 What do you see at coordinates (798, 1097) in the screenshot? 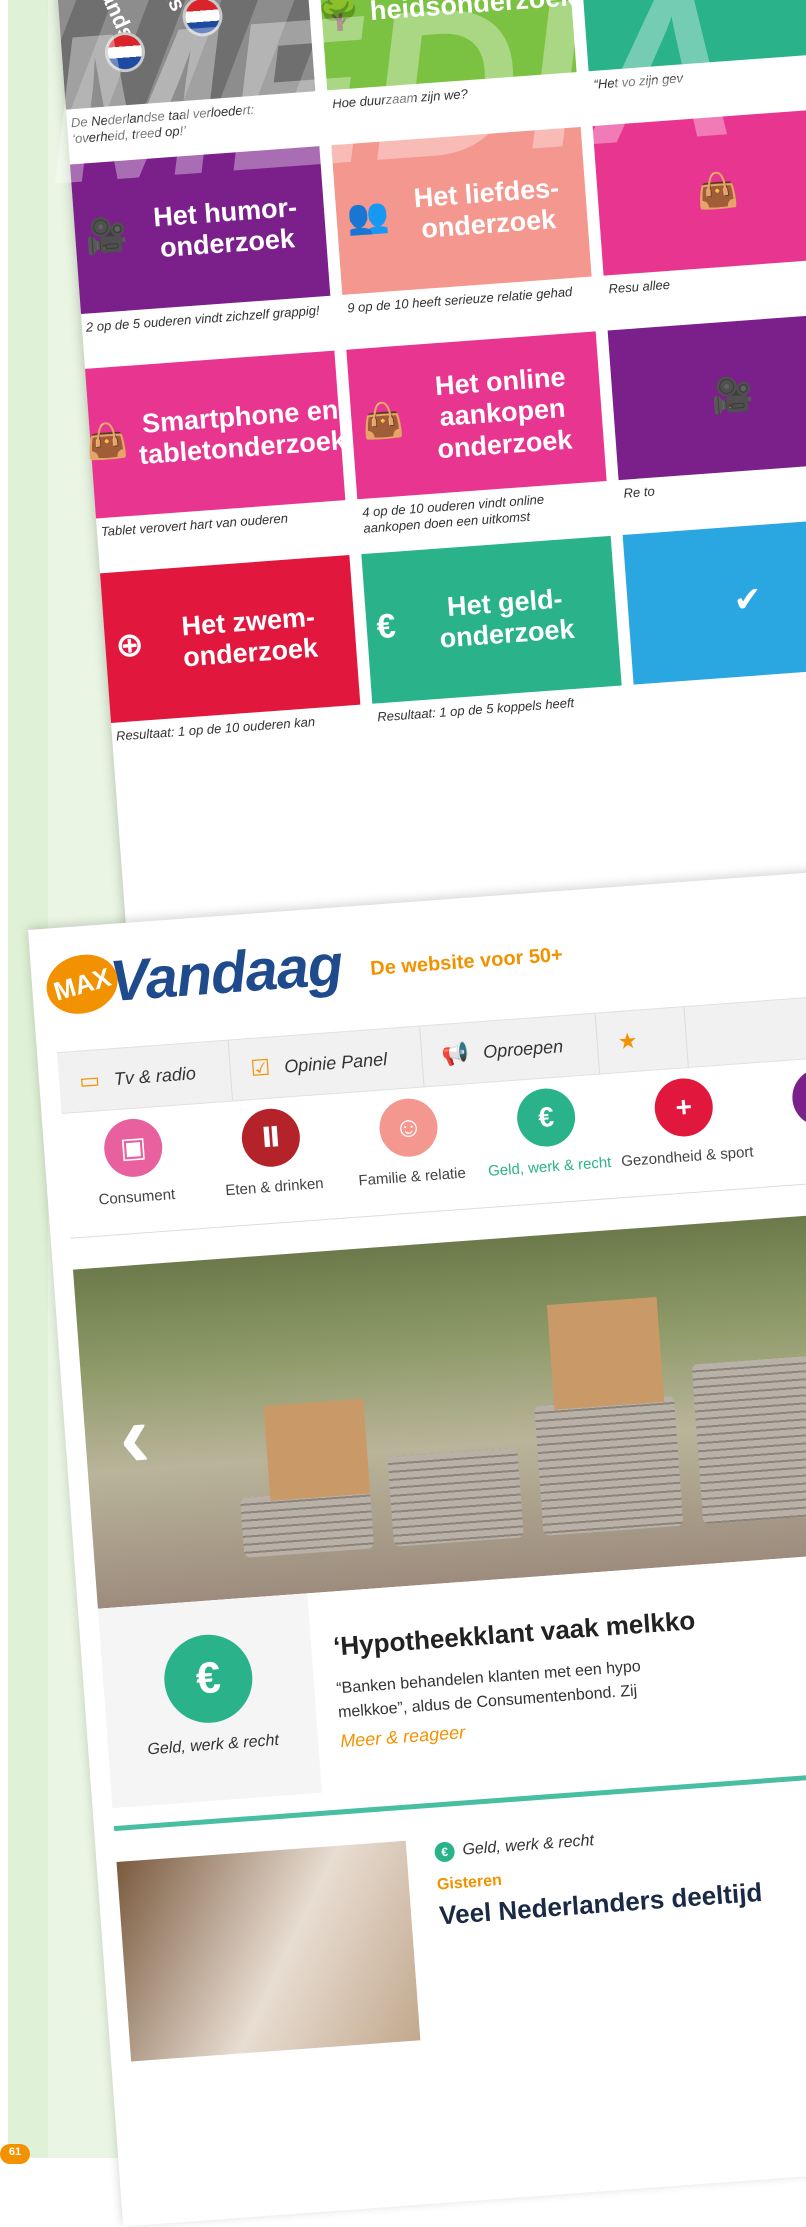
I see `category-icon` at bounding box center [798, 1097].